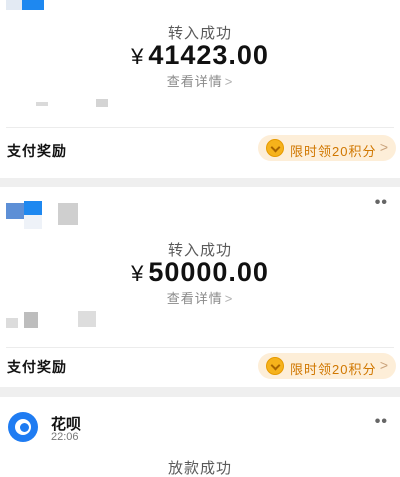 This screenshot has width=400, height=477. What do you see at coordinates (65, 437) in the screenshot?
I see `huabei-time: 22:06` at bounding box center [65, 437].